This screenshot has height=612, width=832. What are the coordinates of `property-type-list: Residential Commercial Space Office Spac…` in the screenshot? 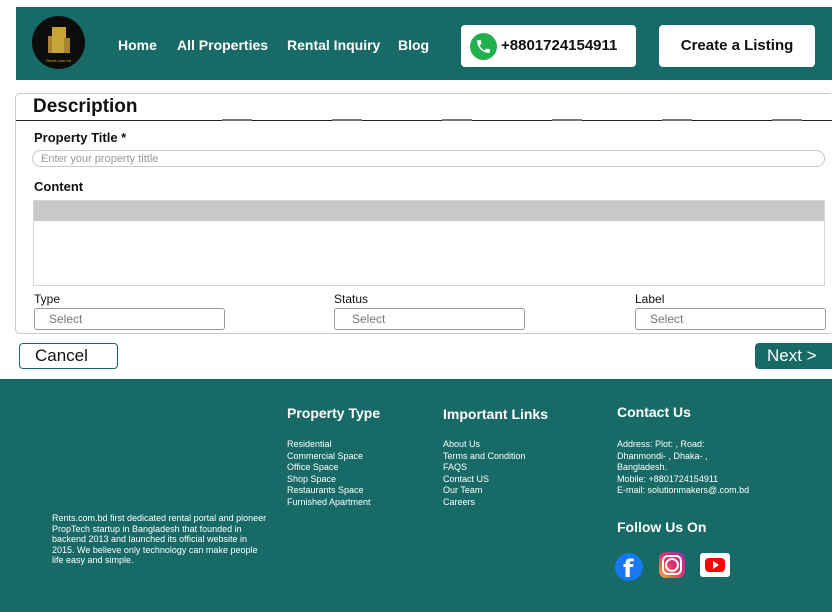 It's located at (329, 473).